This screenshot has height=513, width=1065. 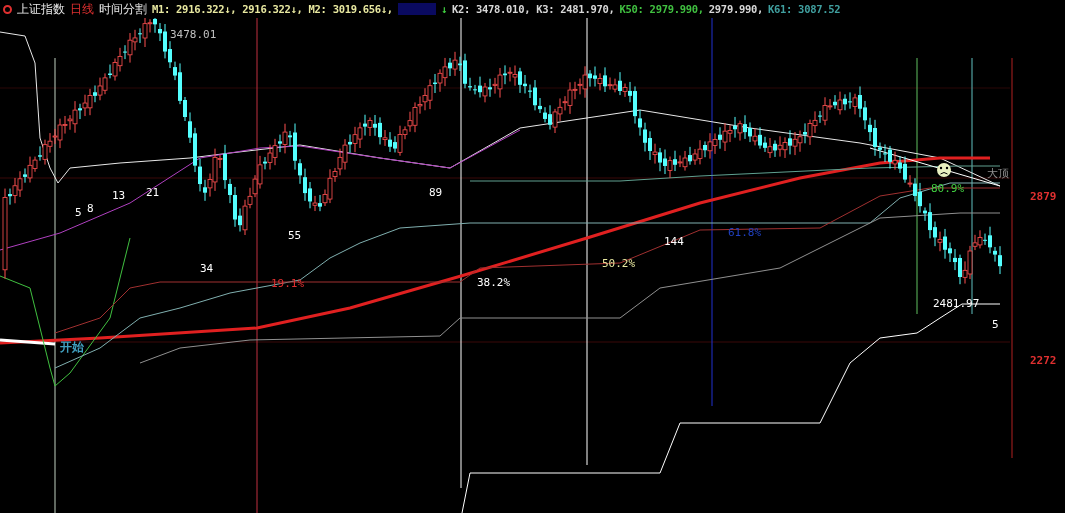 I want to click on chart-annotation: 89, so click(x=436, y=192).